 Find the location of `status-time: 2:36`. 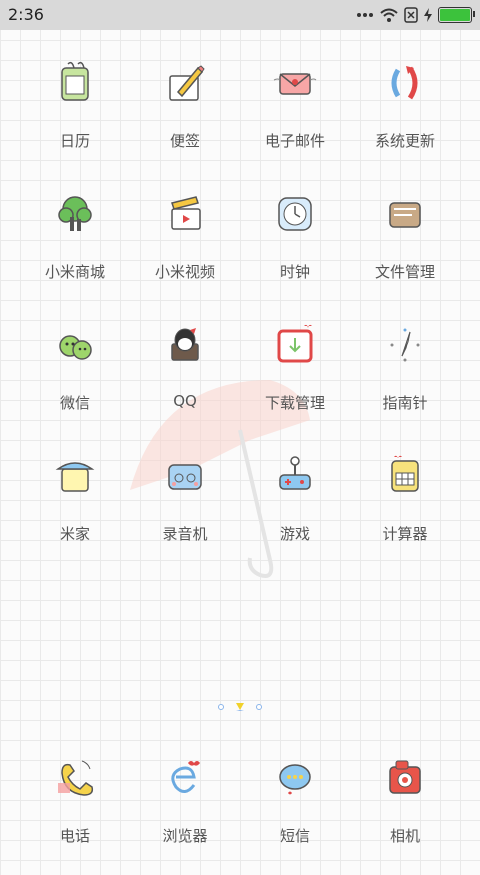

status-time: 2:36 is located at coordinates (26, 14).